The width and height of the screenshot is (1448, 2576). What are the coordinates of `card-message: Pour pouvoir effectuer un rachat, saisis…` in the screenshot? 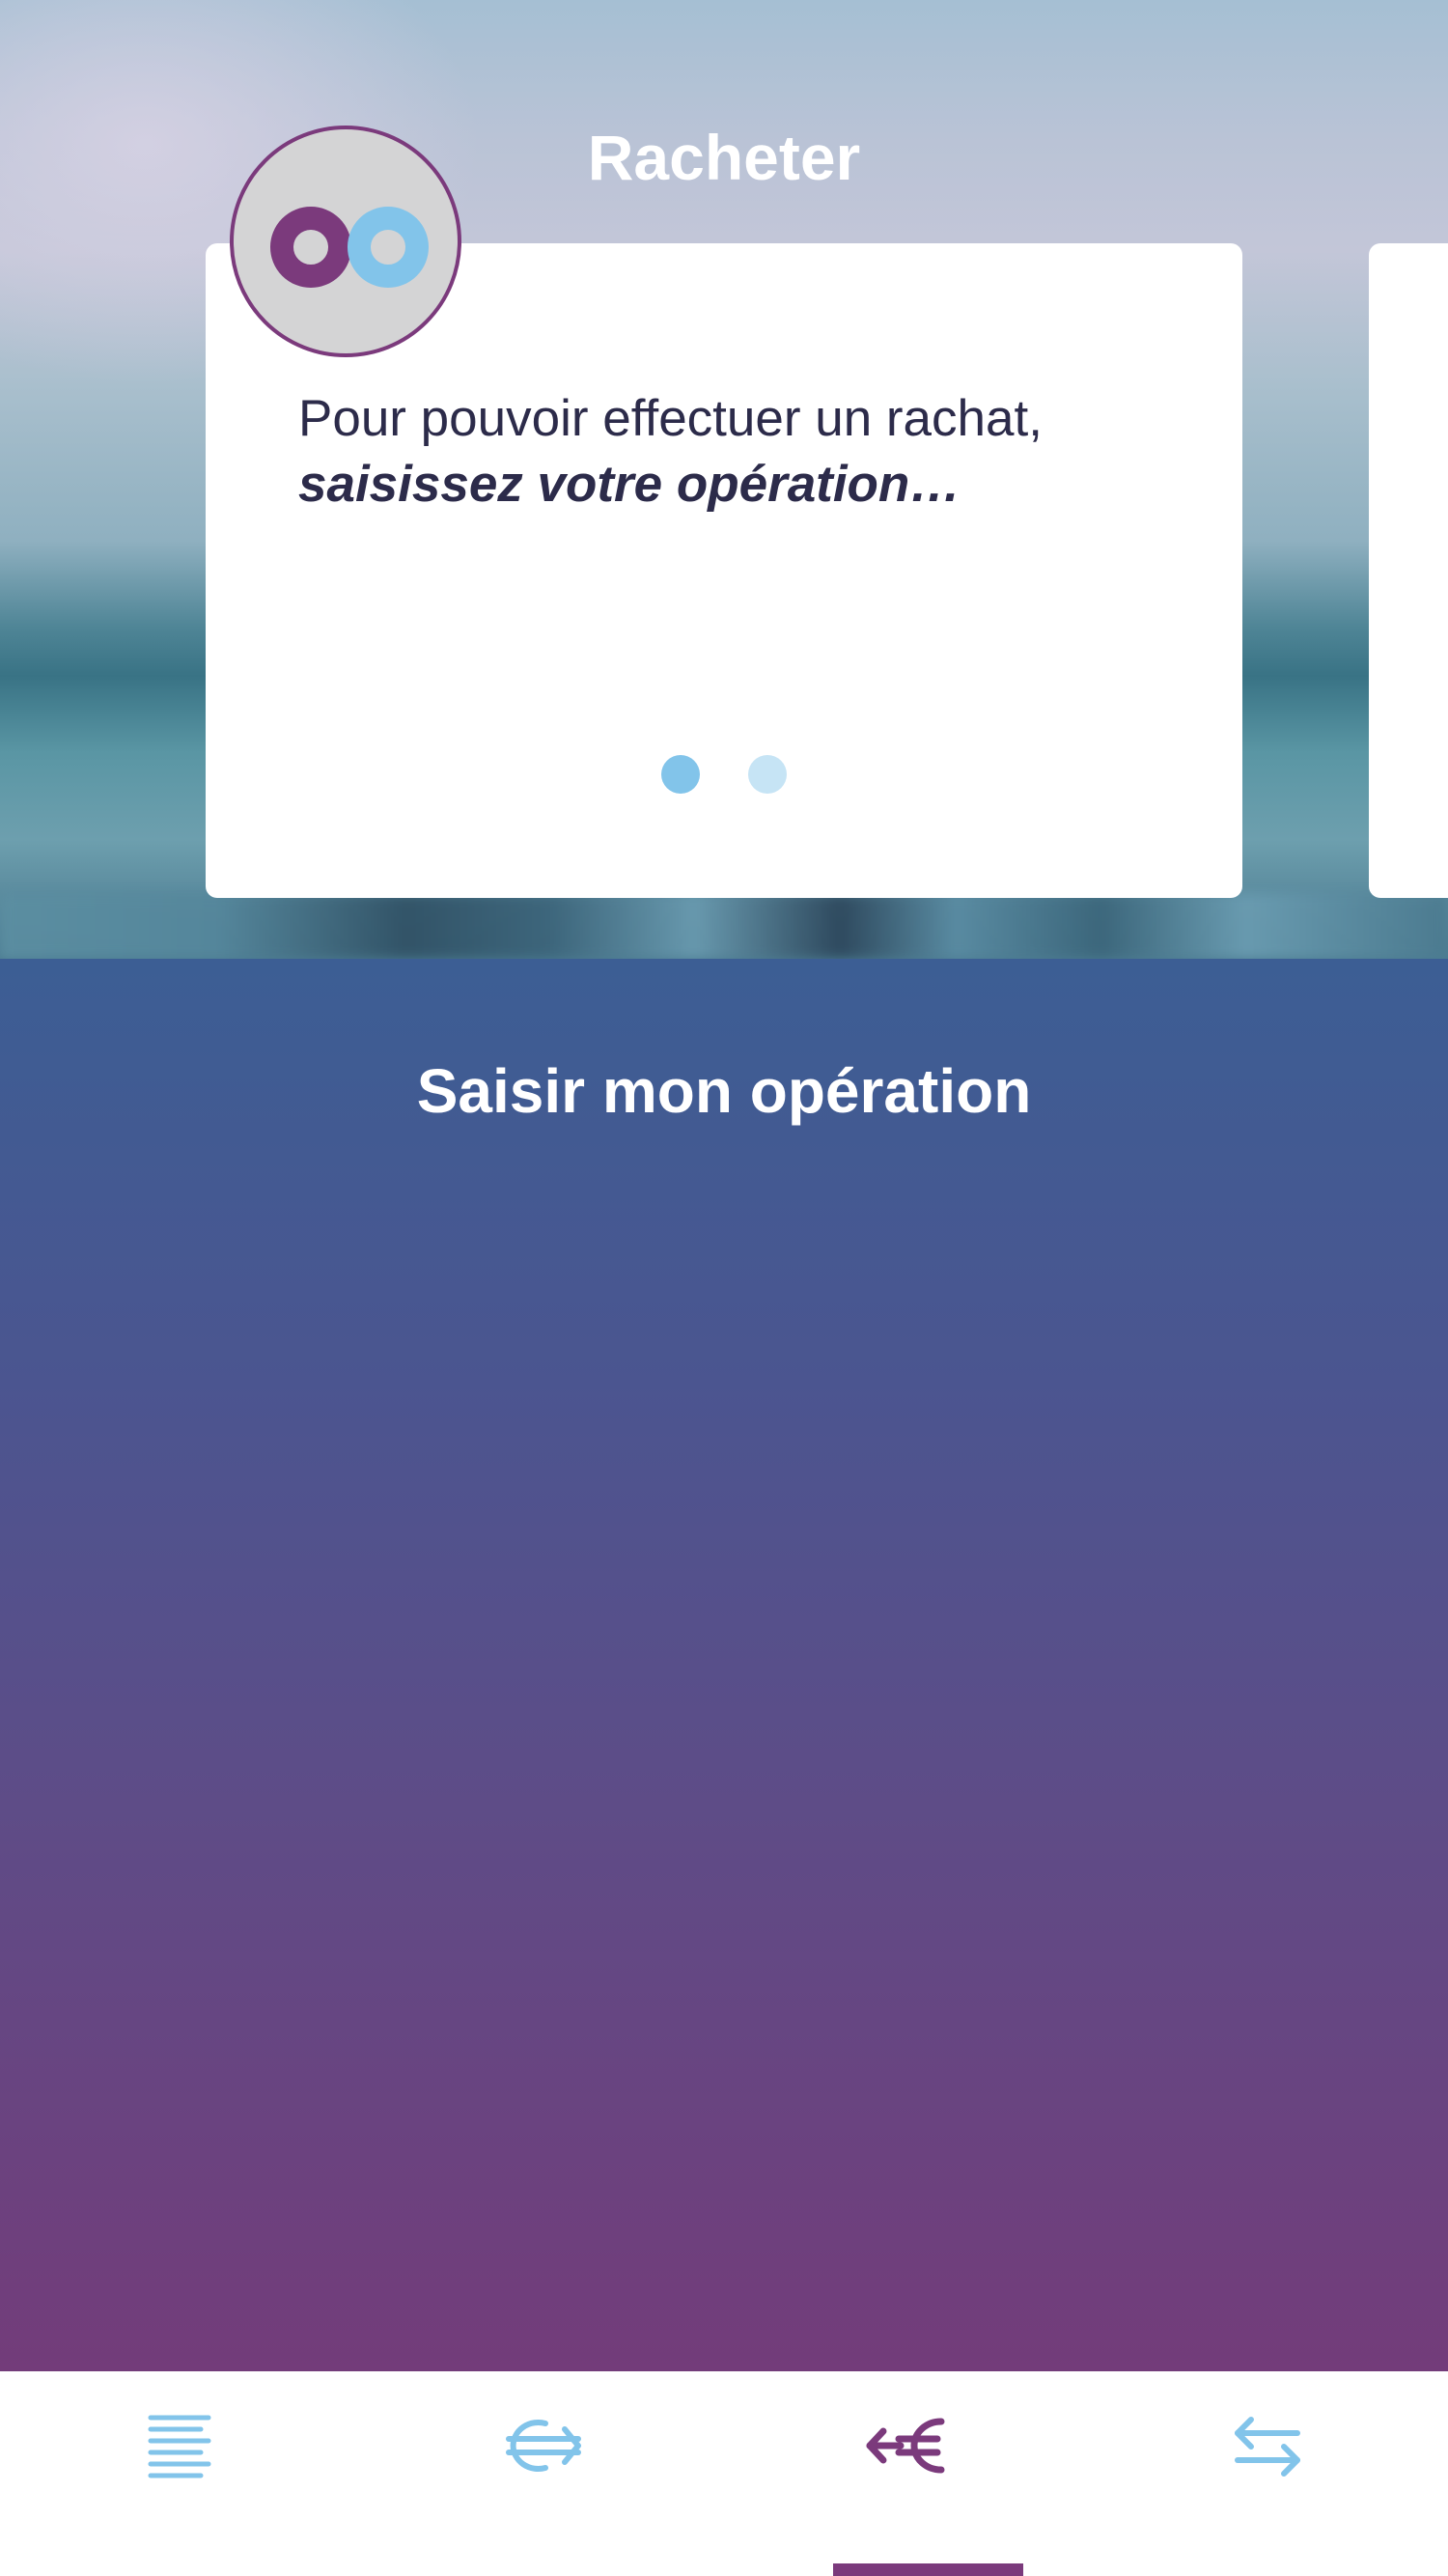 It's located at (733, 452).